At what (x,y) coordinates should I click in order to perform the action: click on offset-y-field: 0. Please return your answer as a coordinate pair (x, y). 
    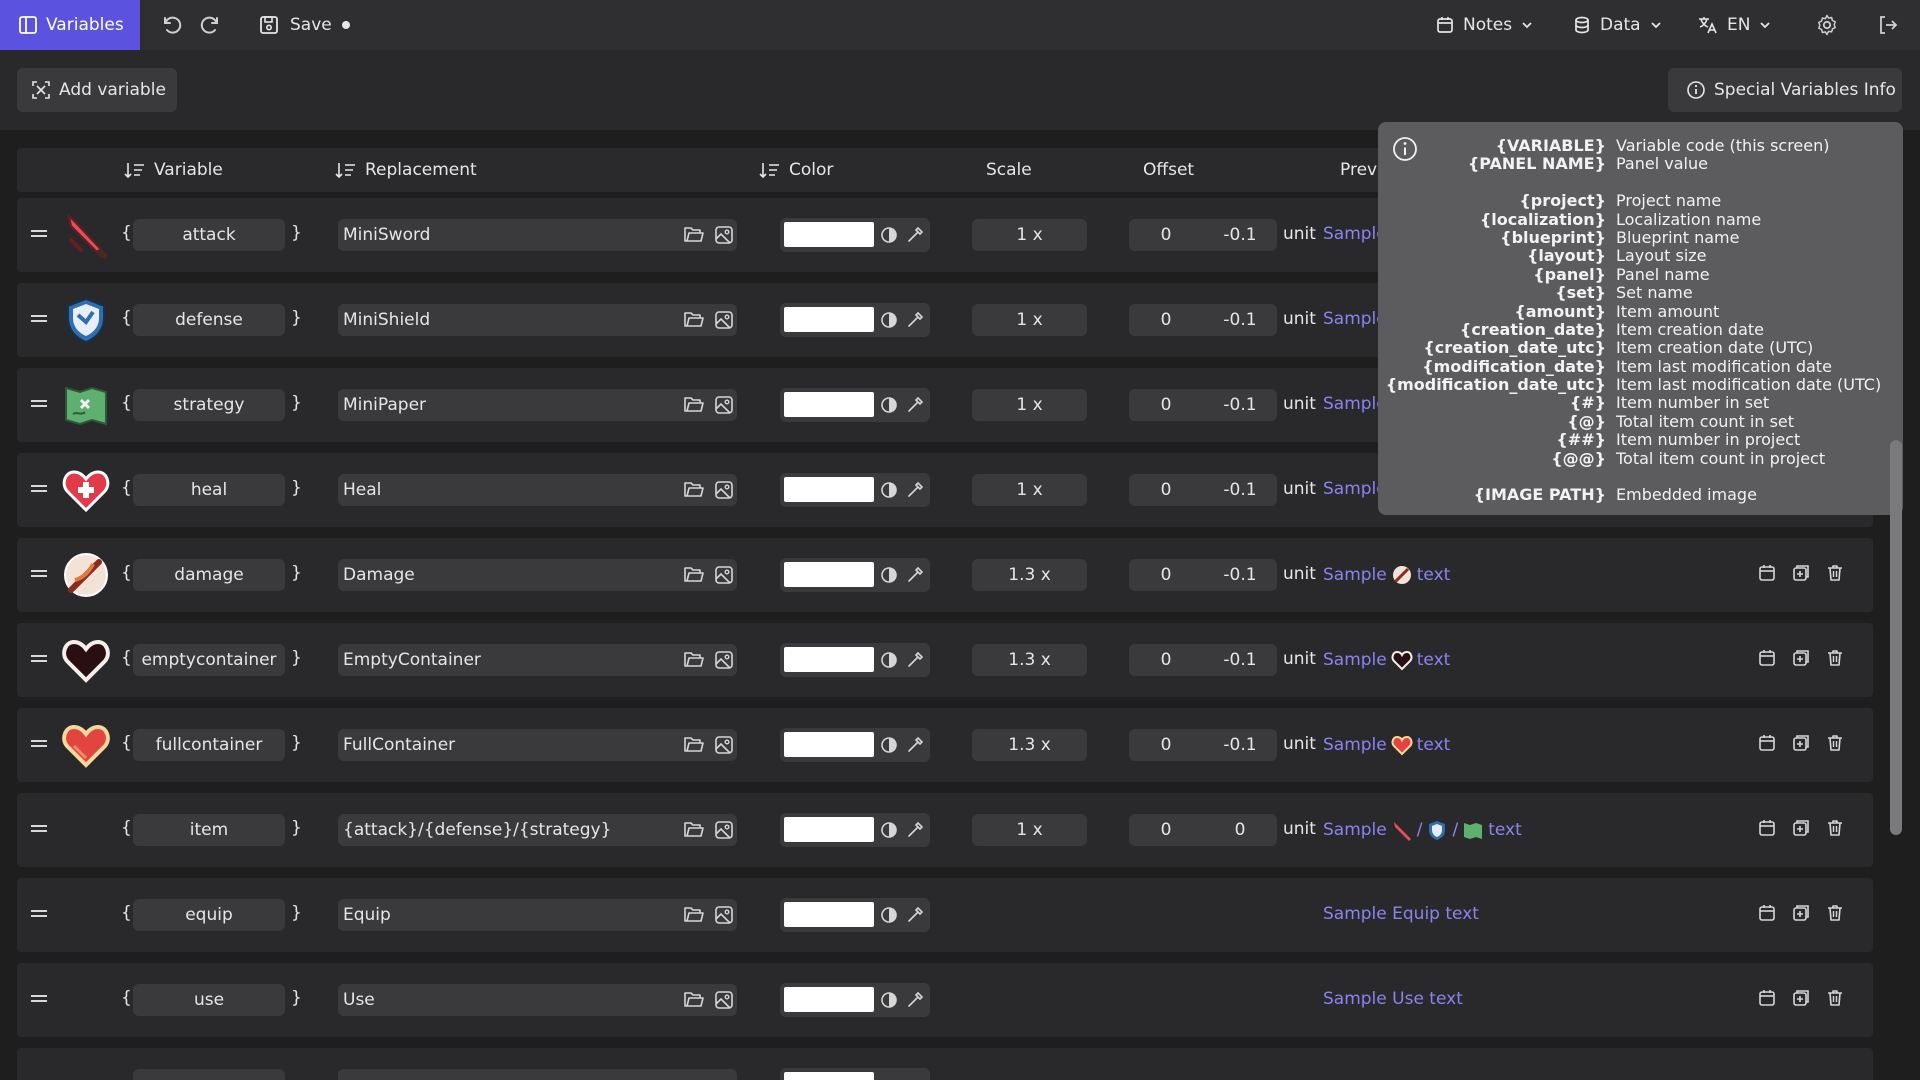
    Looking at the image, I should click on (1240, 830).